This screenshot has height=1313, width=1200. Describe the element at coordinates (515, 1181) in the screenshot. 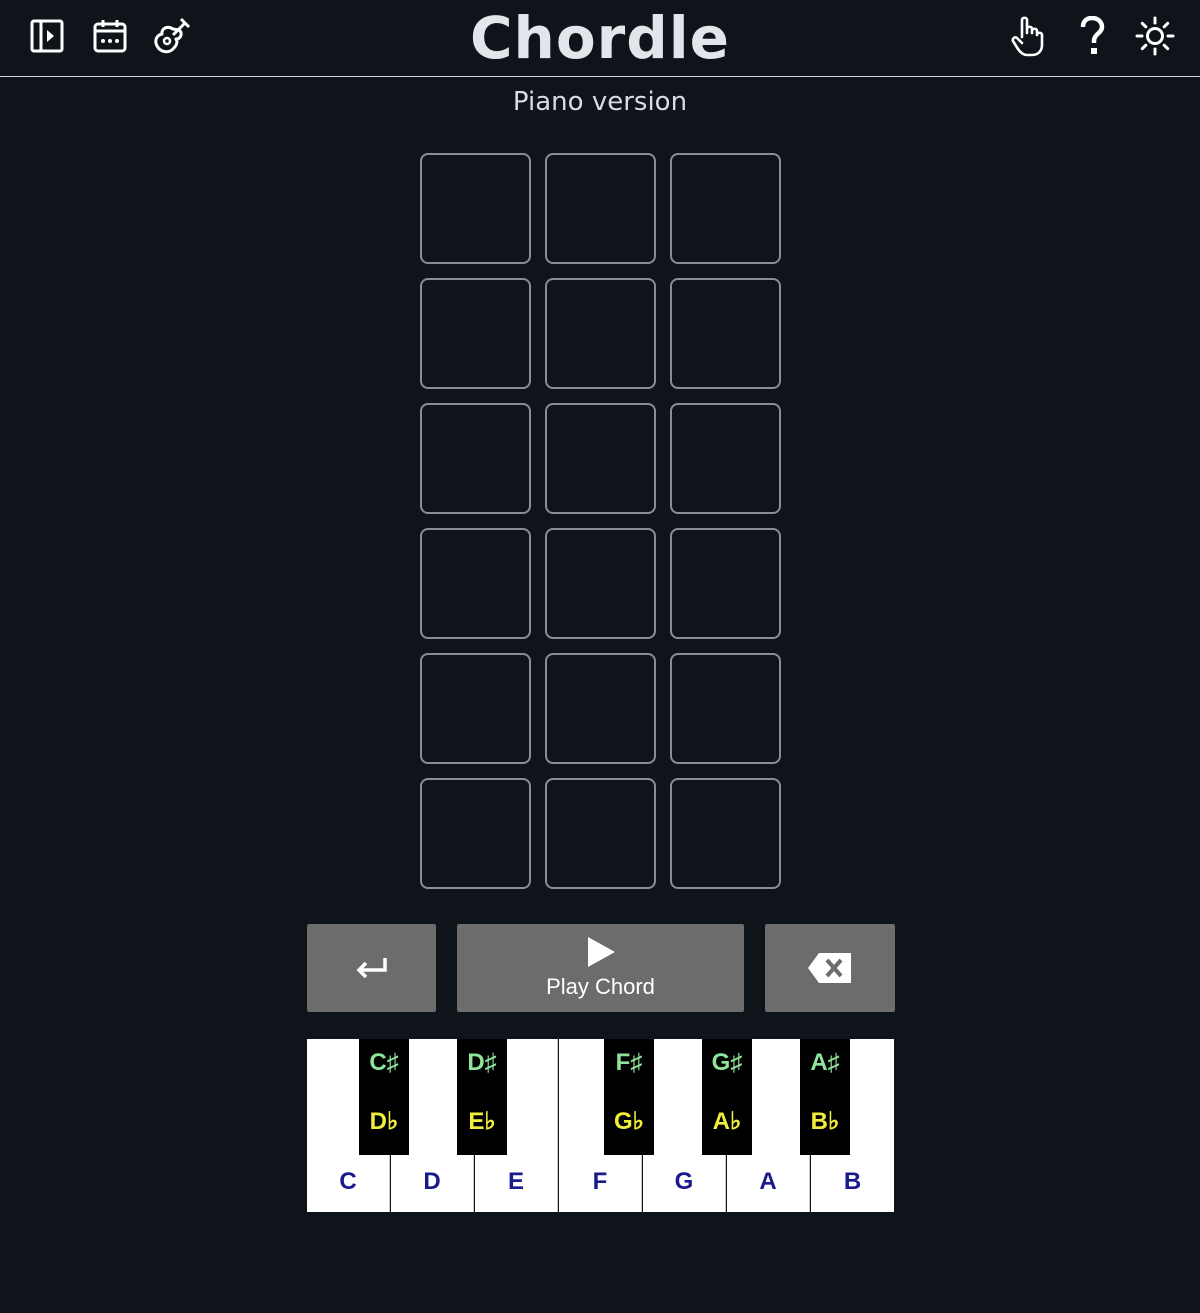

I see `key-label: E` at that location.